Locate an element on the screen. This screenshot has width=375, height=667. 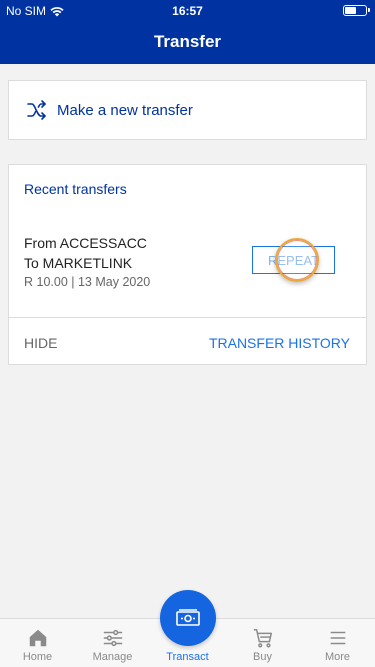
shuffle-icon is located at coordinates (36, 110).